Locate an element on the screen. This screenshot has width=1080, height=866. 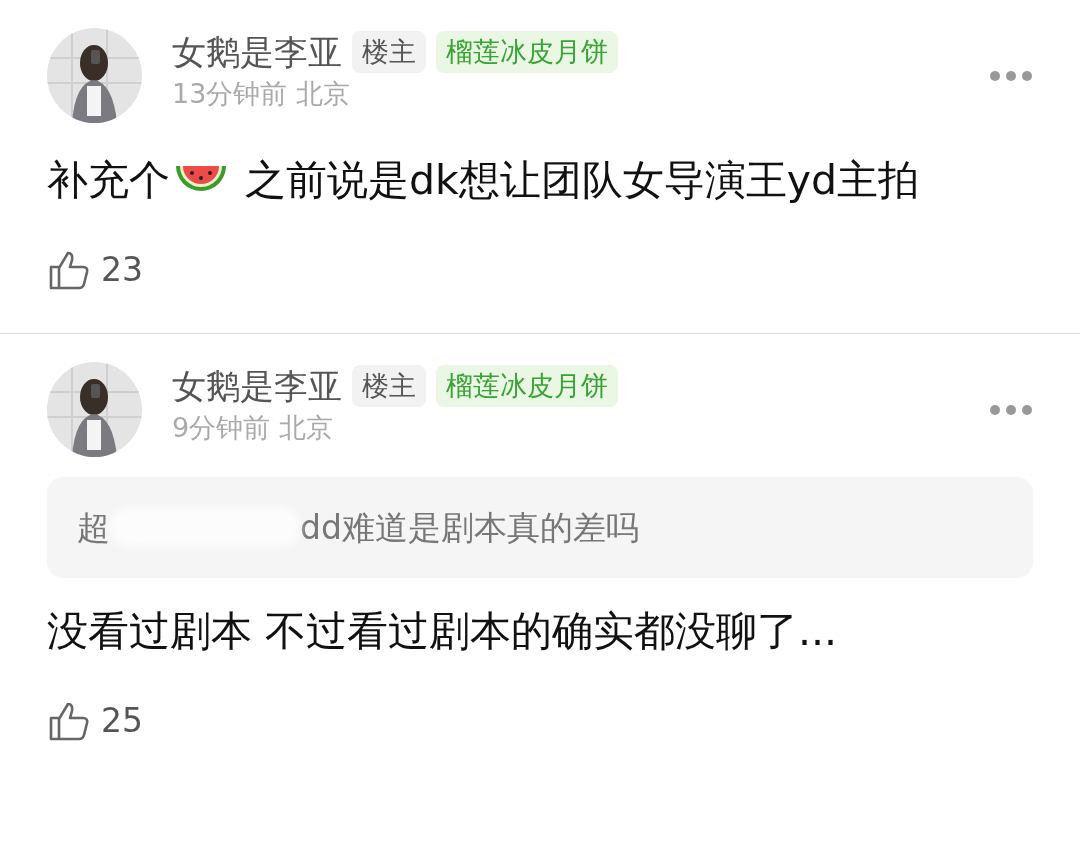
comment-text: 补充个 is located at coordinates (108, 180).